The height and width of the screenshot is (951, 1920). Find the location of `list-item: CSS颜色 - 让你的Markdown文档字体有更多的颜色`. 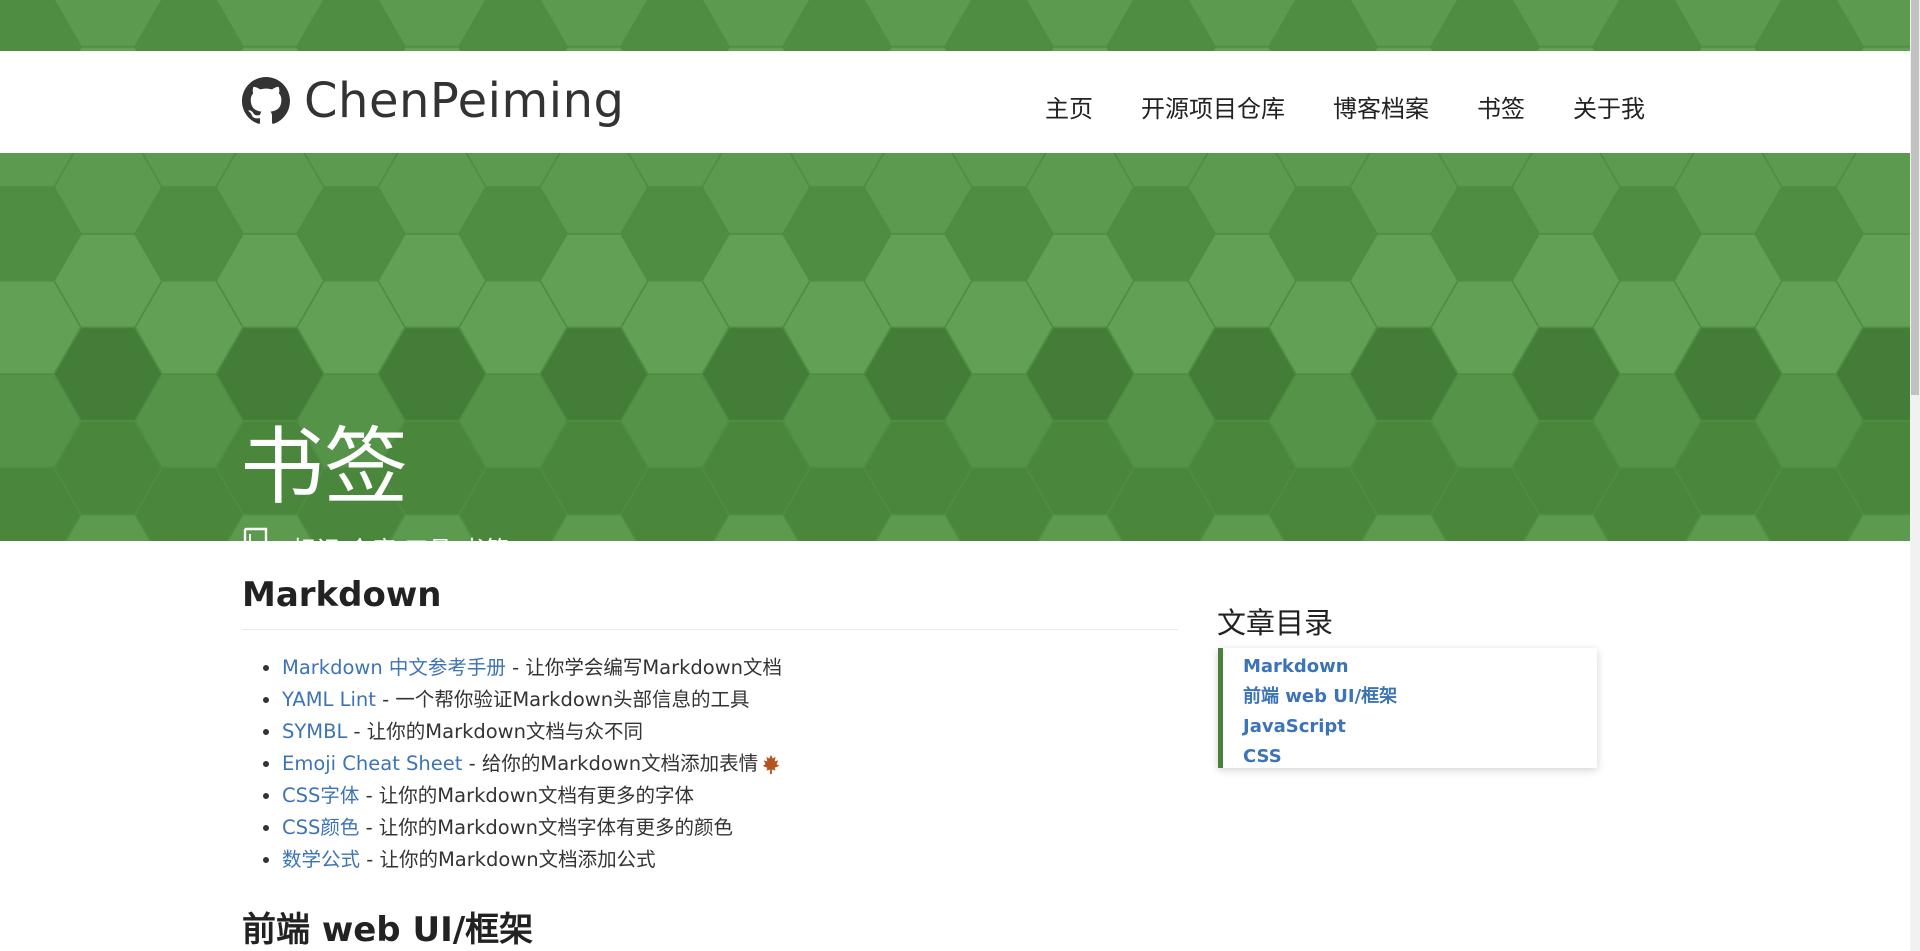

list-item: CSS颜色 - 让你的Markdown文档字体有更多的颜色 is located at coordinates (730, 828).